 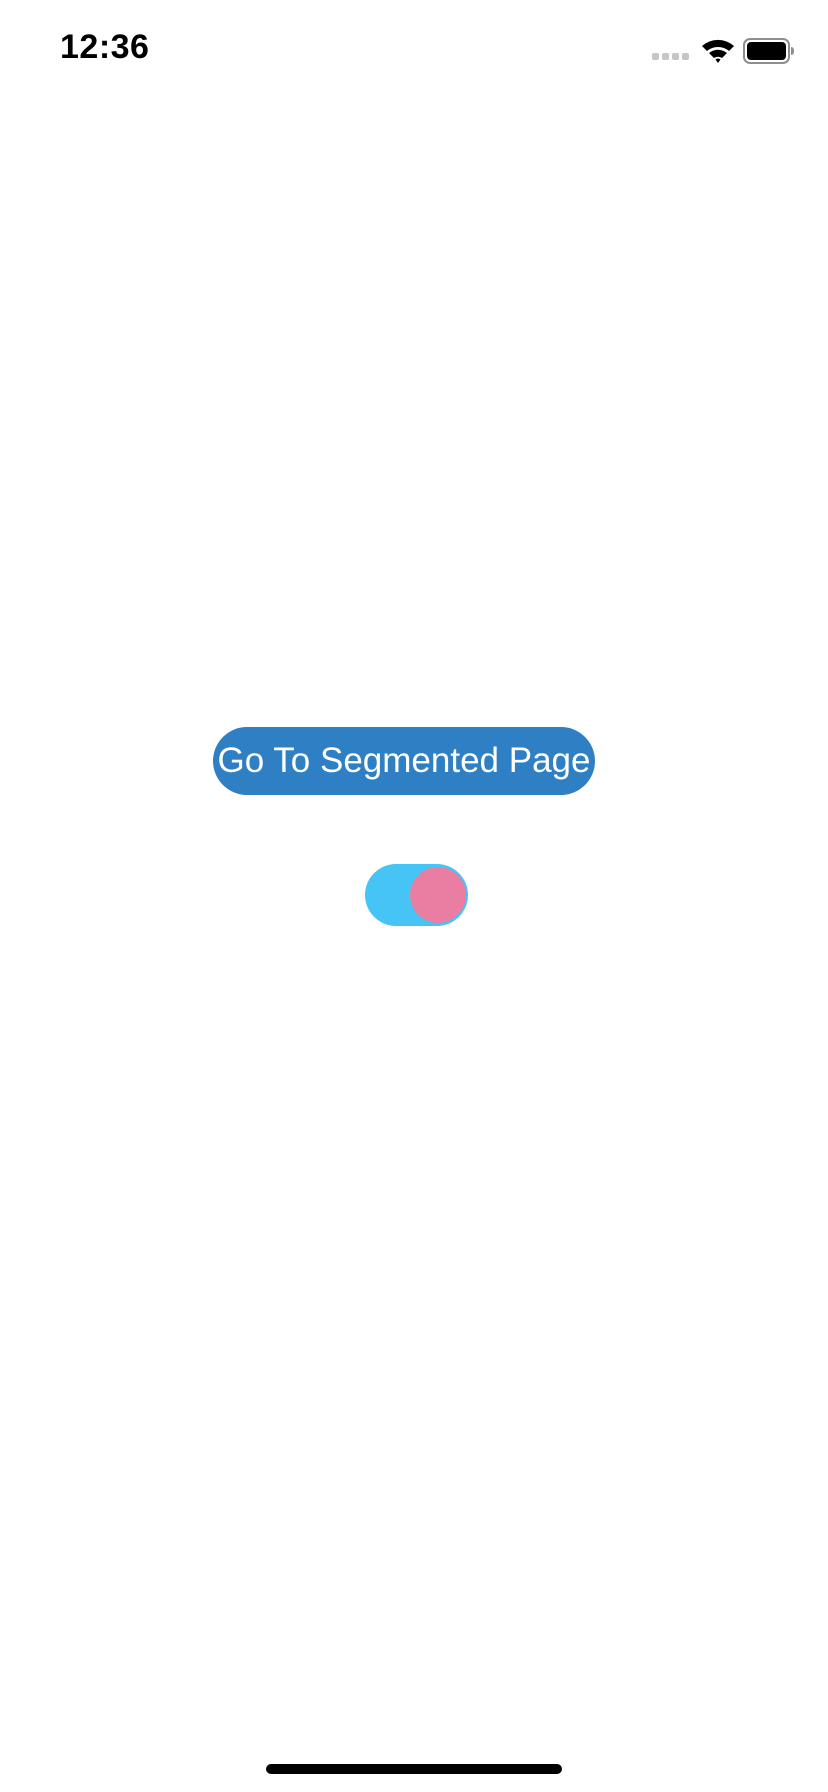 I want to click on battery-icon, so click(x=768, y=51).